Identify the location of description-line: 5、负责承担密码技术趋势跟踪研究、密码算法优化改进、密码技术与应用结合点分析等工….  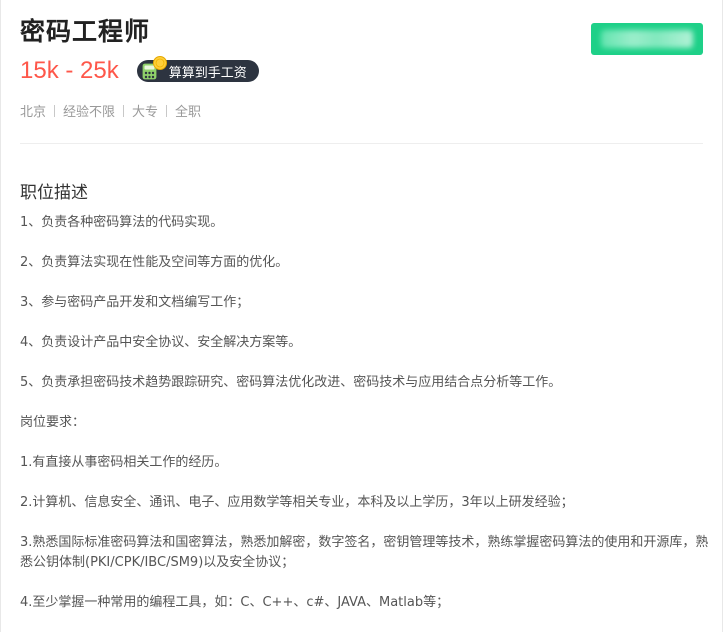
(291, 382).